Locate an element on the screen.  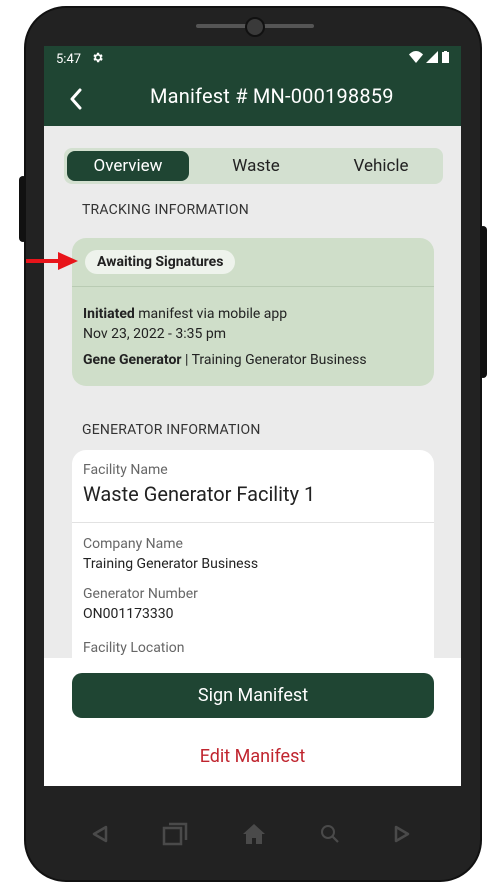
company-name-label: Company Name is located at coordinates (133, 544).